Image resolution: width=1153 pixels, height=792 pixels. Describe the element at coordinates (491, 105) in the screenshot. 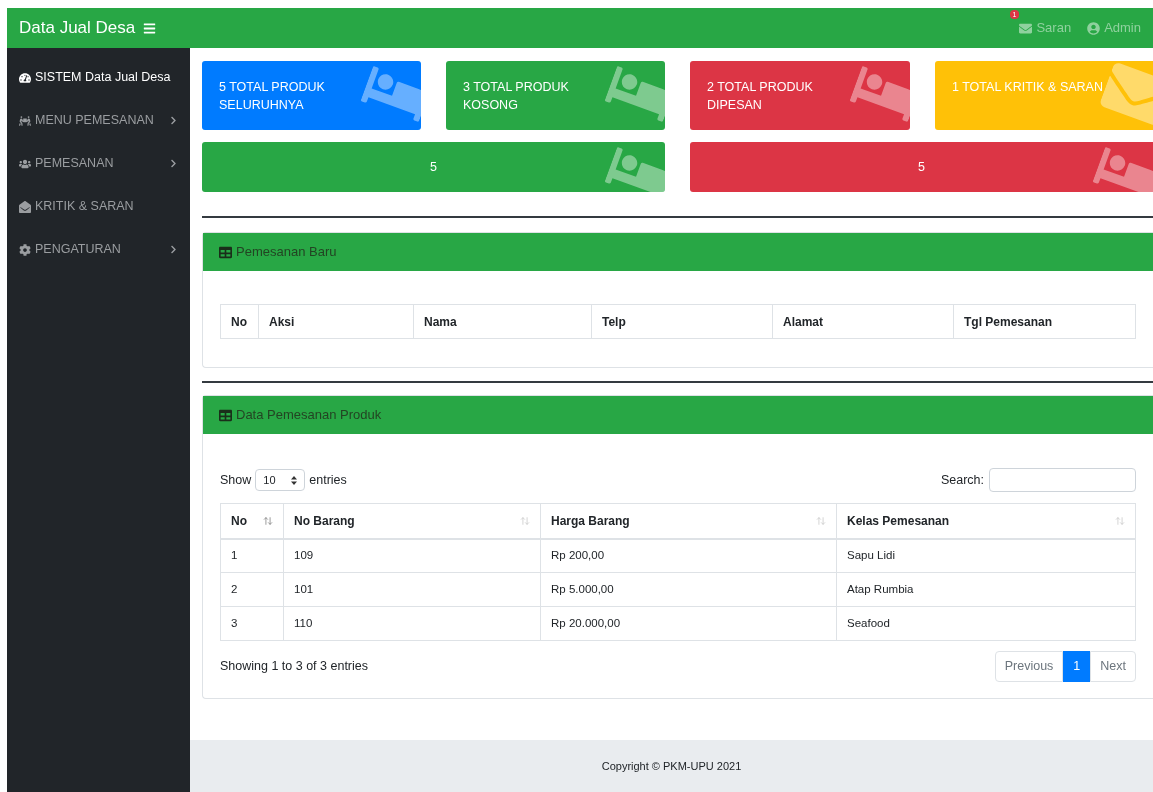

I see `card-label: KOSONG` at that location.